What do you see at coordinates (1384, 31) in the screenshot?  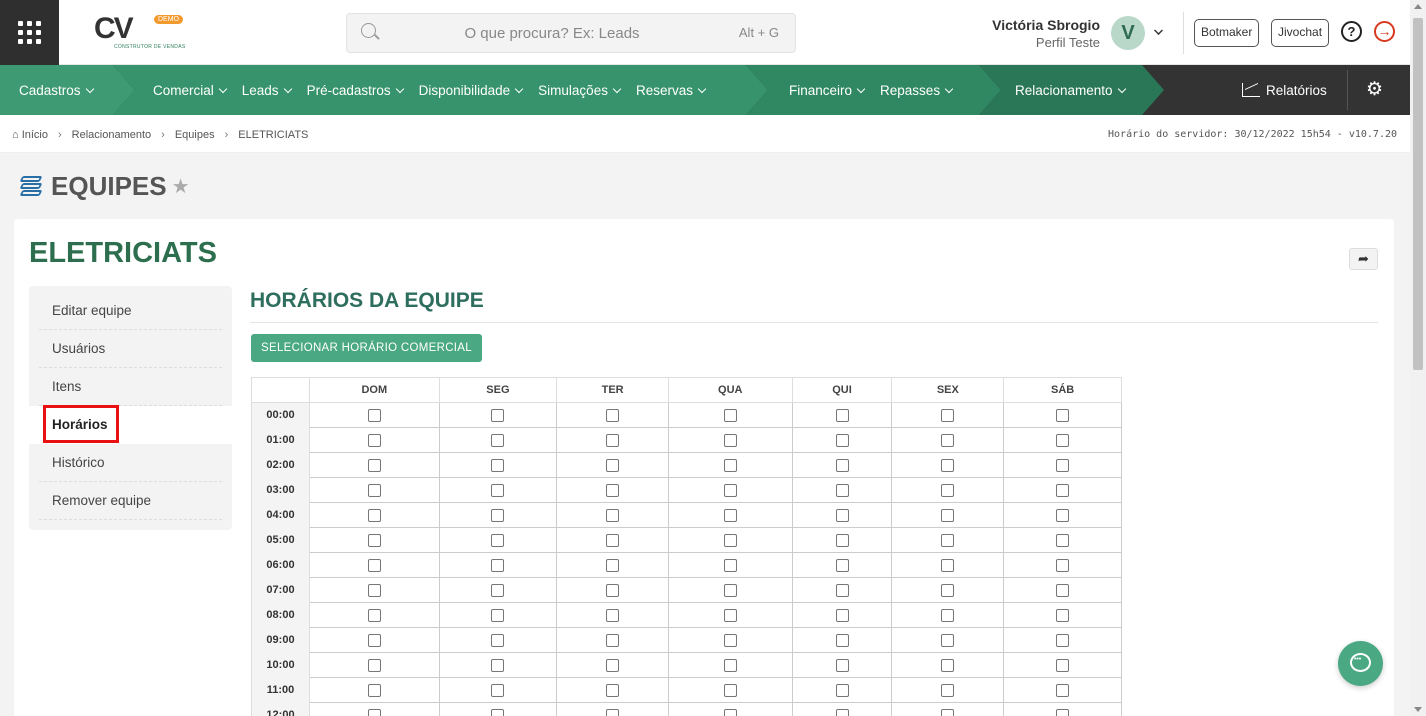 I see `logout-icon: →` at bounding box center [1384, 31].